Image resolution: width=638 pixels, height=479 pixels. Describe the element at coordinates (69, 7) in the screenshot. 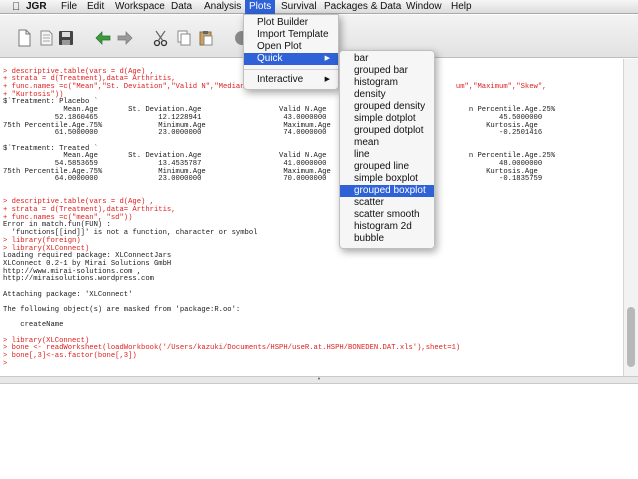

I see `menu-file: File` at that location.